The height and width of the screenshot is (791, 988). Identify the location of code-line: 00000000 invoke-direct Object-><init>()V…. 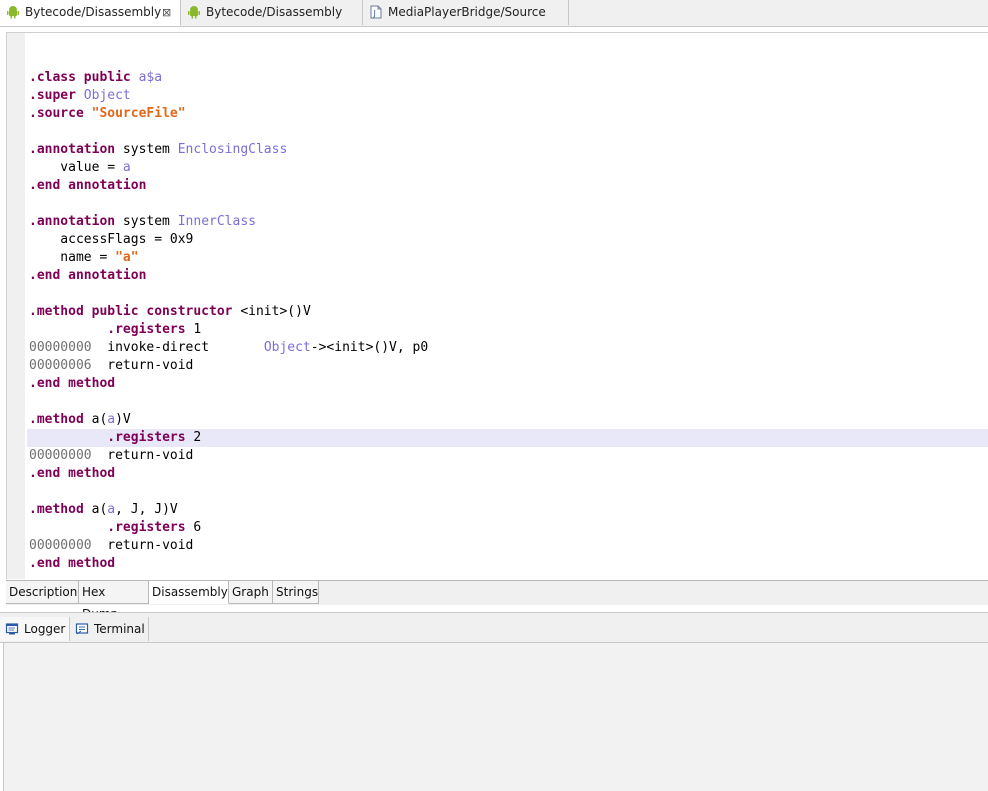
(507, 348).